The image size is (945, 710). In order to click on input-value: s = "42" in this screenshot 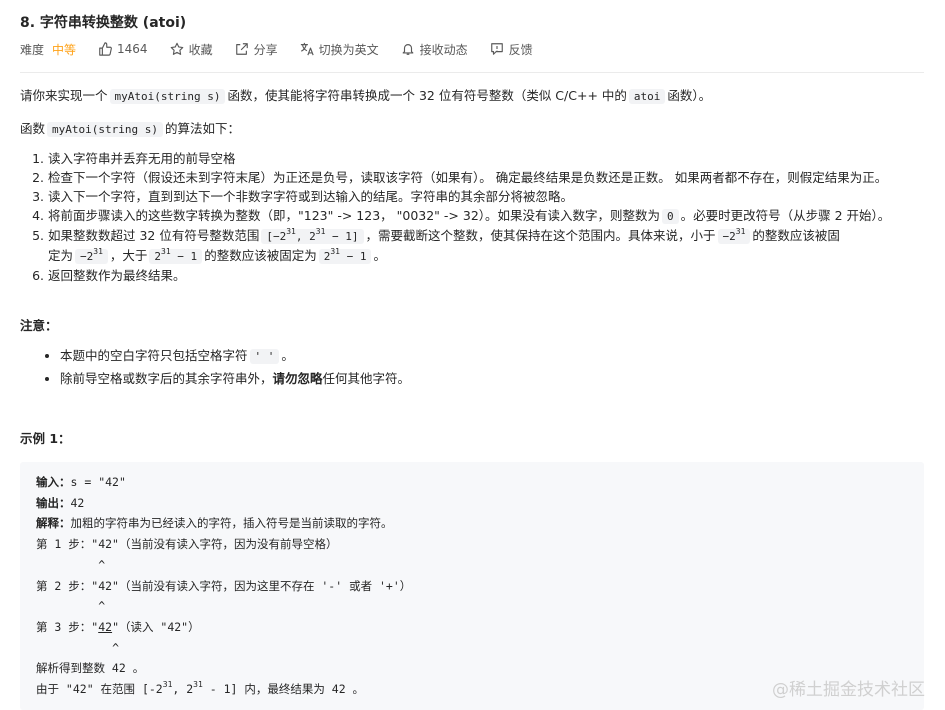, I will do `click(98, 482)`.